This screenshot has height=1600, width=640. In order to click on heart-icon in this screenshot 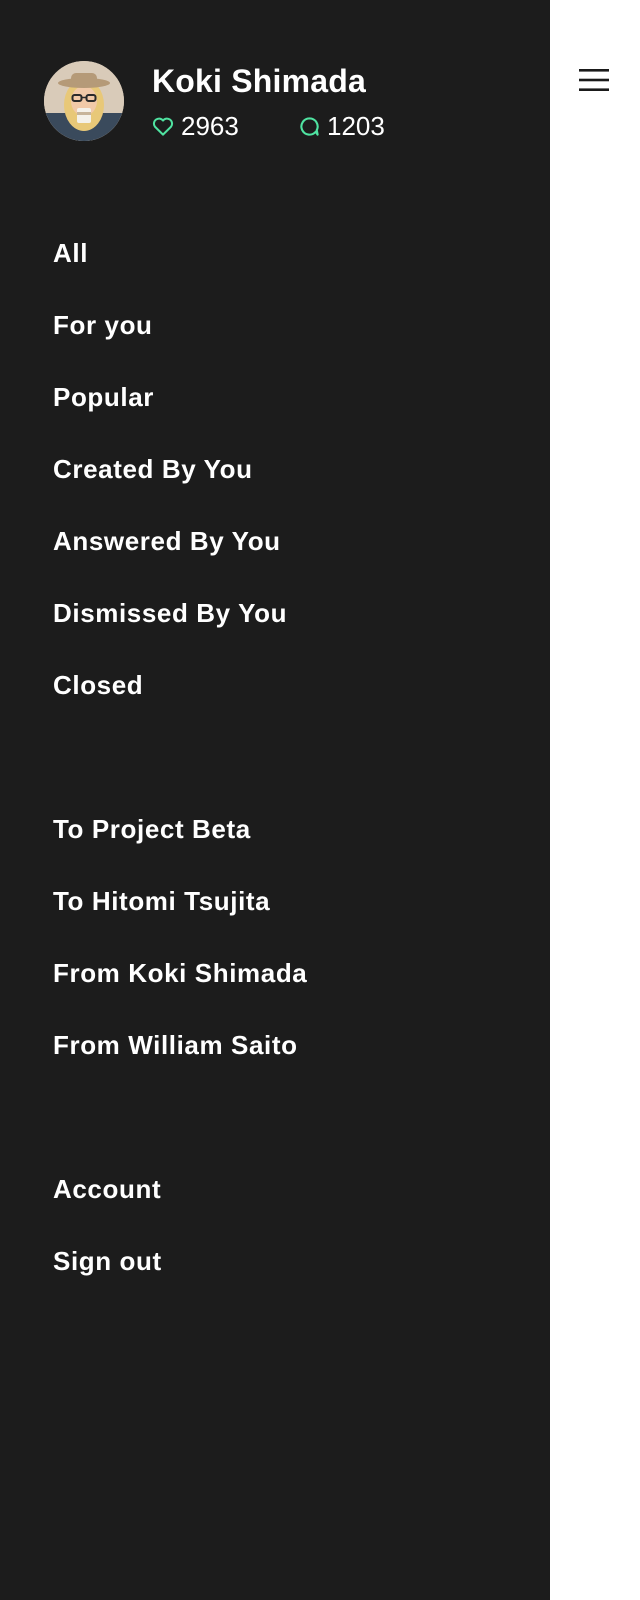, I will do `click(163, 126)`.